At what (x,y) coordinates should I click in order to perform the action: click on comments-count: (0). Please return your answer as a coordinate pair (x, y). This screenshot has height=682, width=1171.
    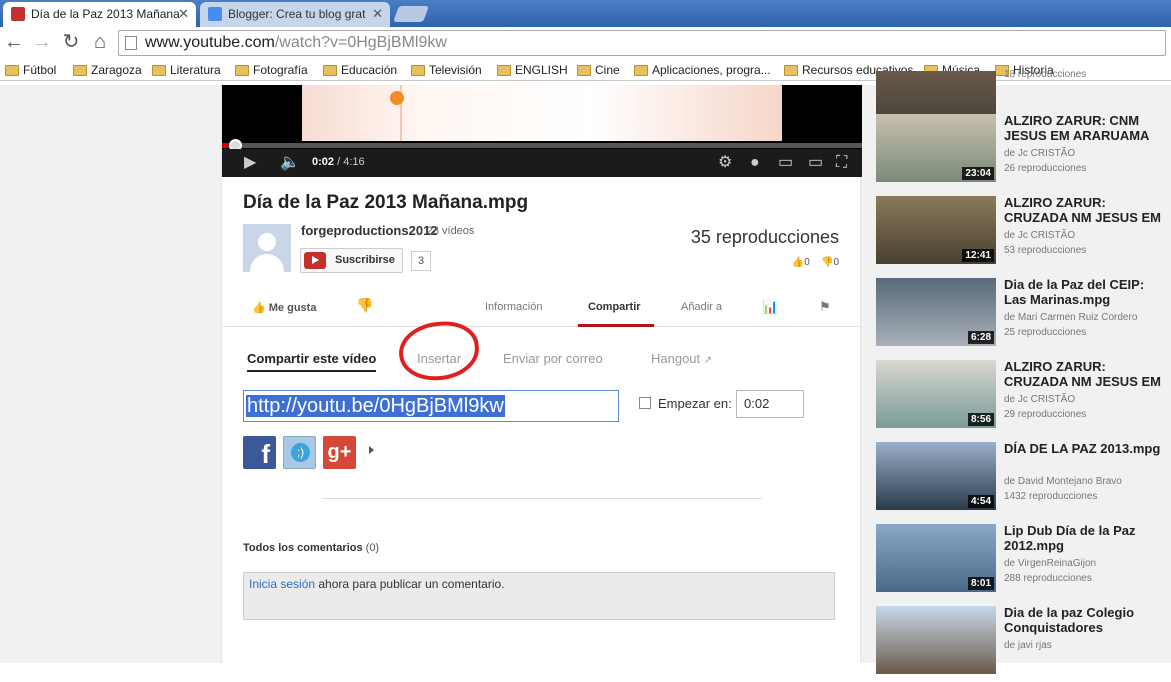
    Looking at the image, I should click on (372, 548).